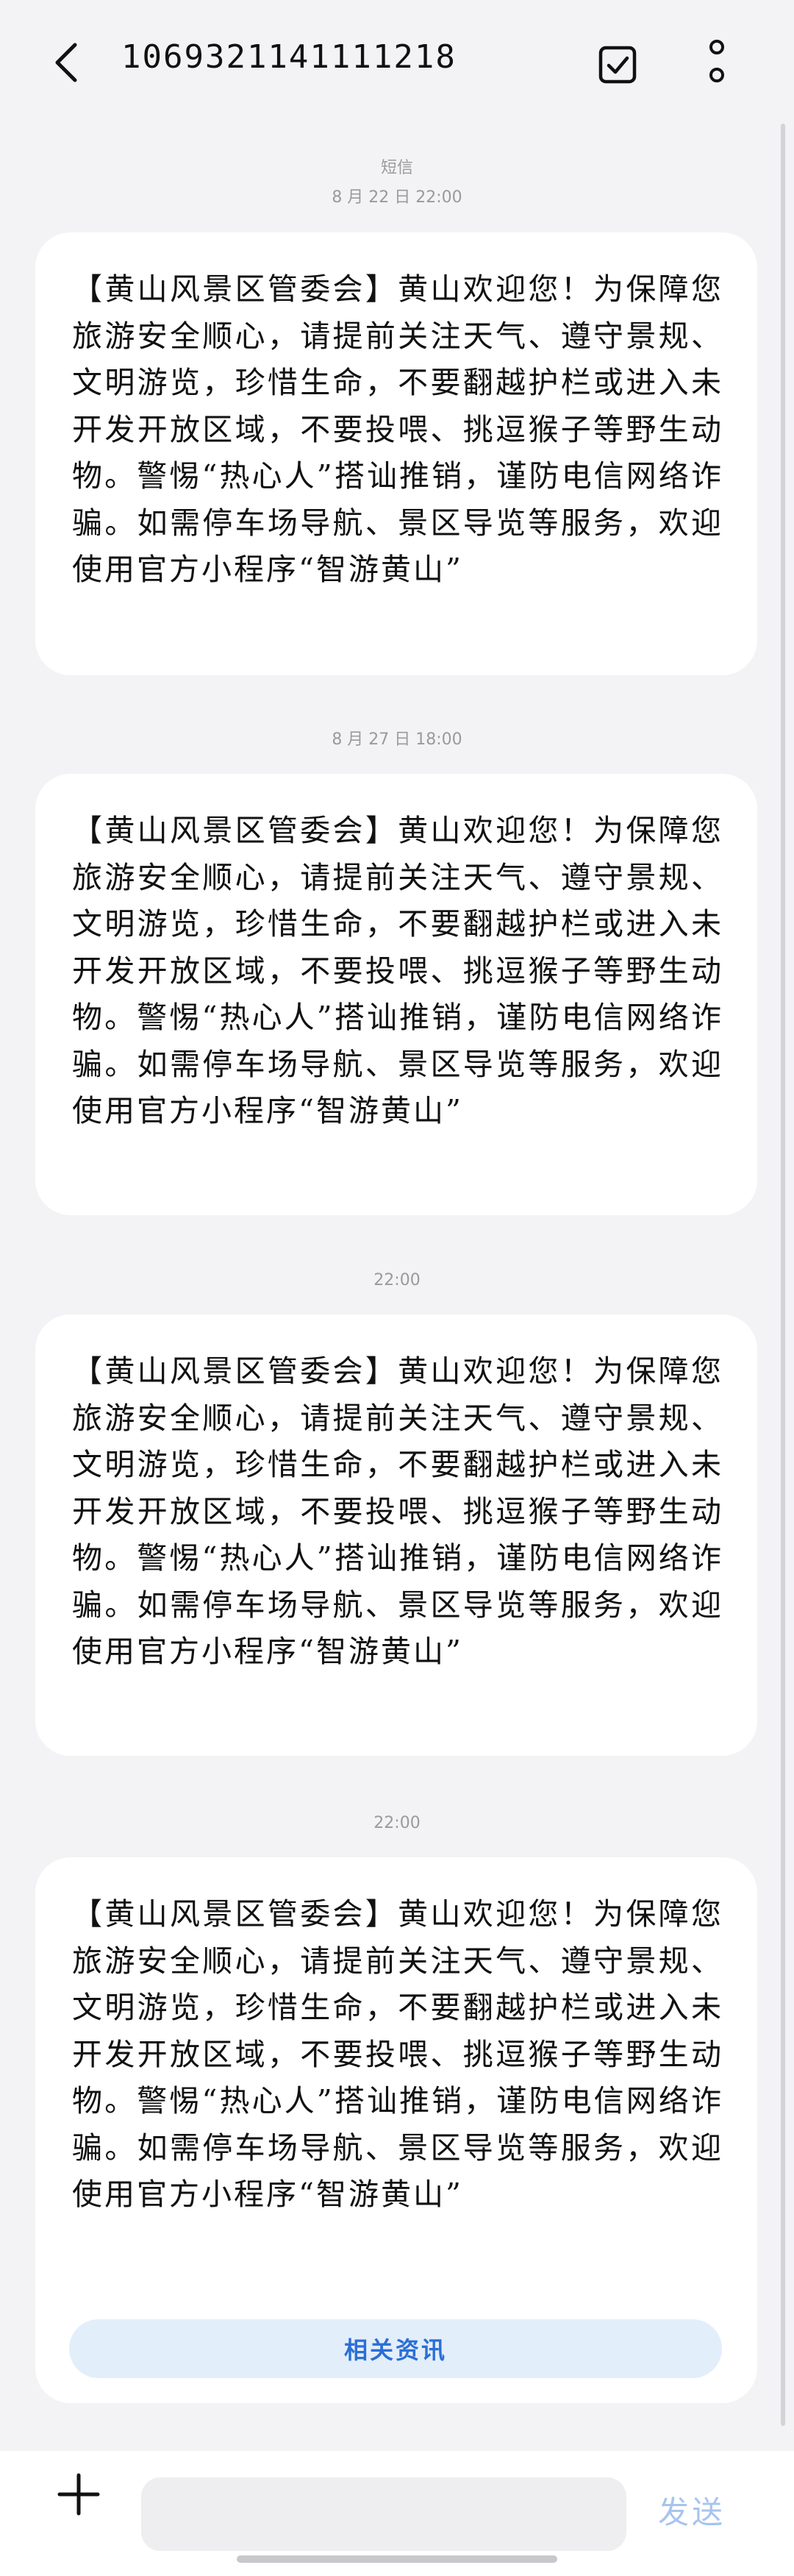 The image size is (794, 2576). I want to click on plus-icon, so click(78, 2494).